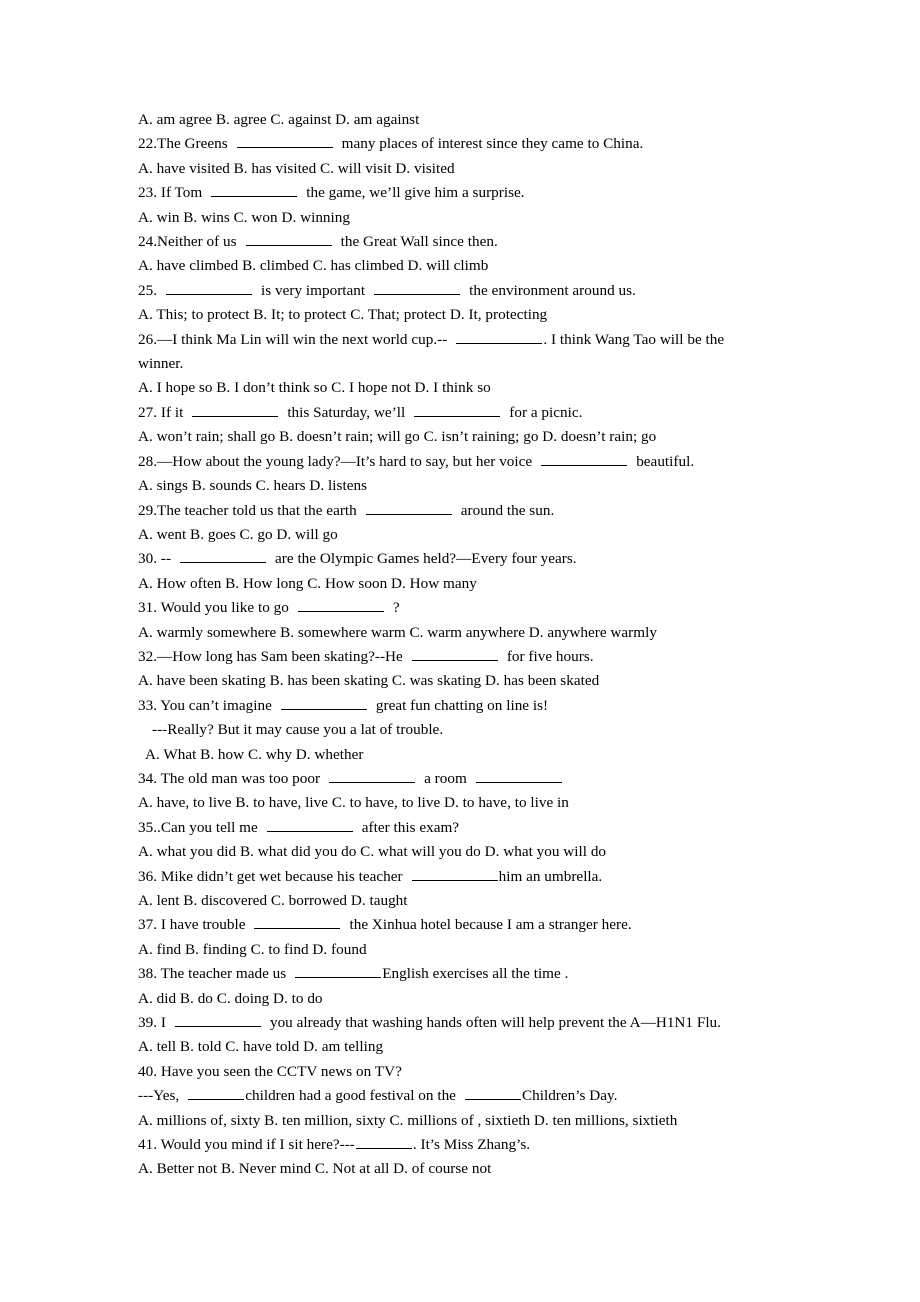  Describe the element at coordinates (246, 1145) in the screenshot. I see `question-stem: 41. Would you mind if I sit here?---` at that location.